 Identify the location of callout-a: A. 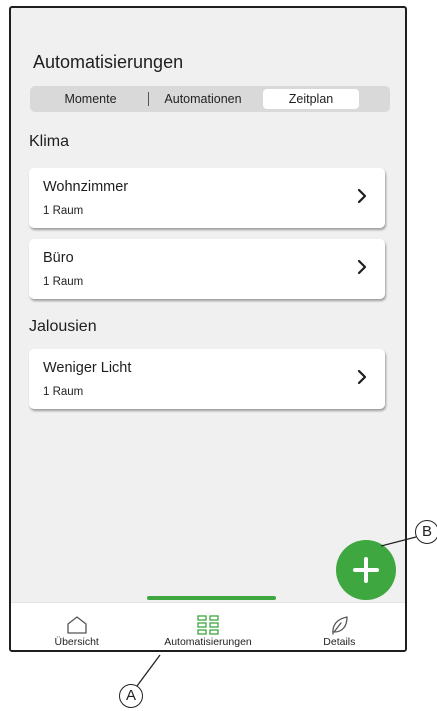
(131, 696).